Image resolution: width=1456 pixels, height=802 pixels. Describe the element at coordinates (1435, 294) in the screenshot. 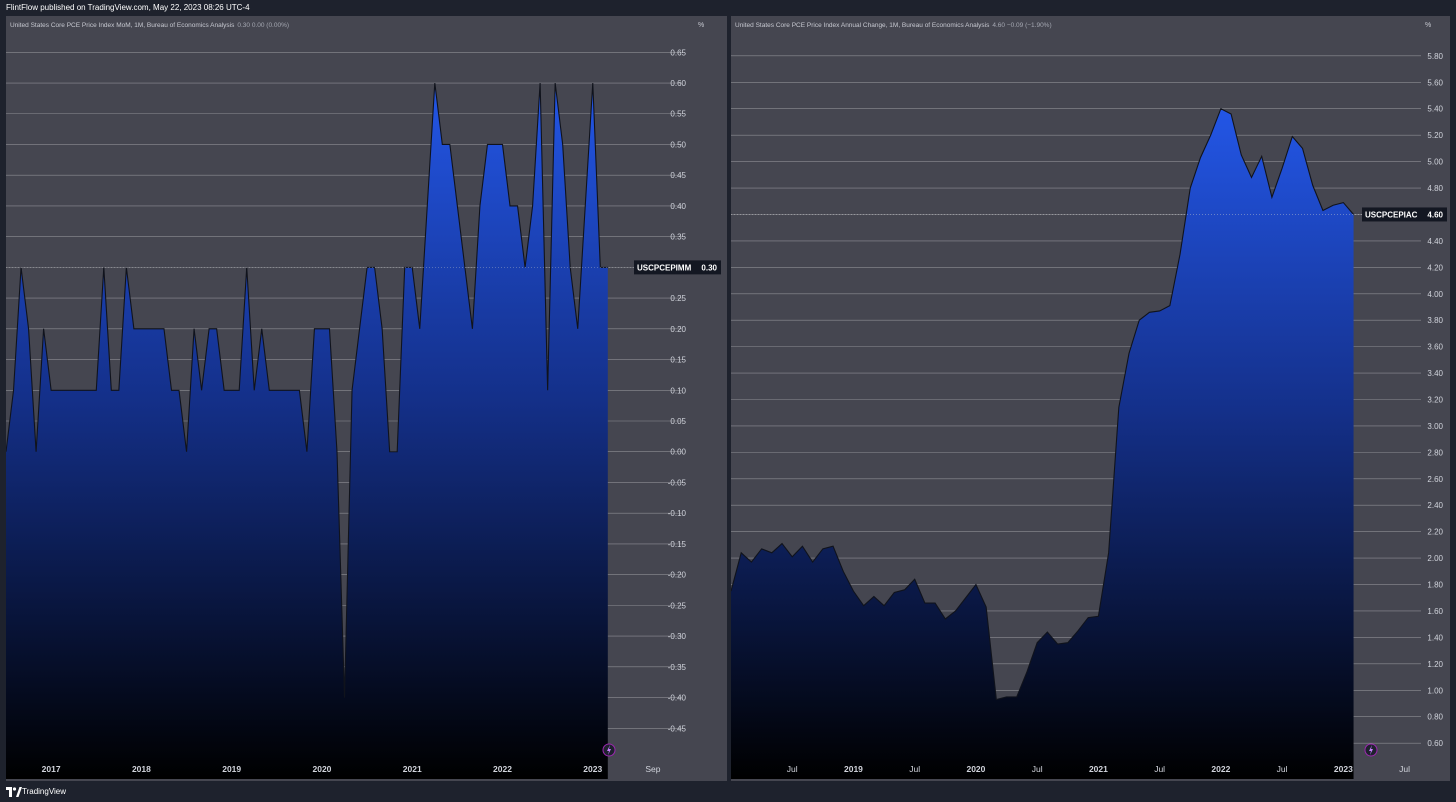

I see `y-tick-label: 4.00` at that location.